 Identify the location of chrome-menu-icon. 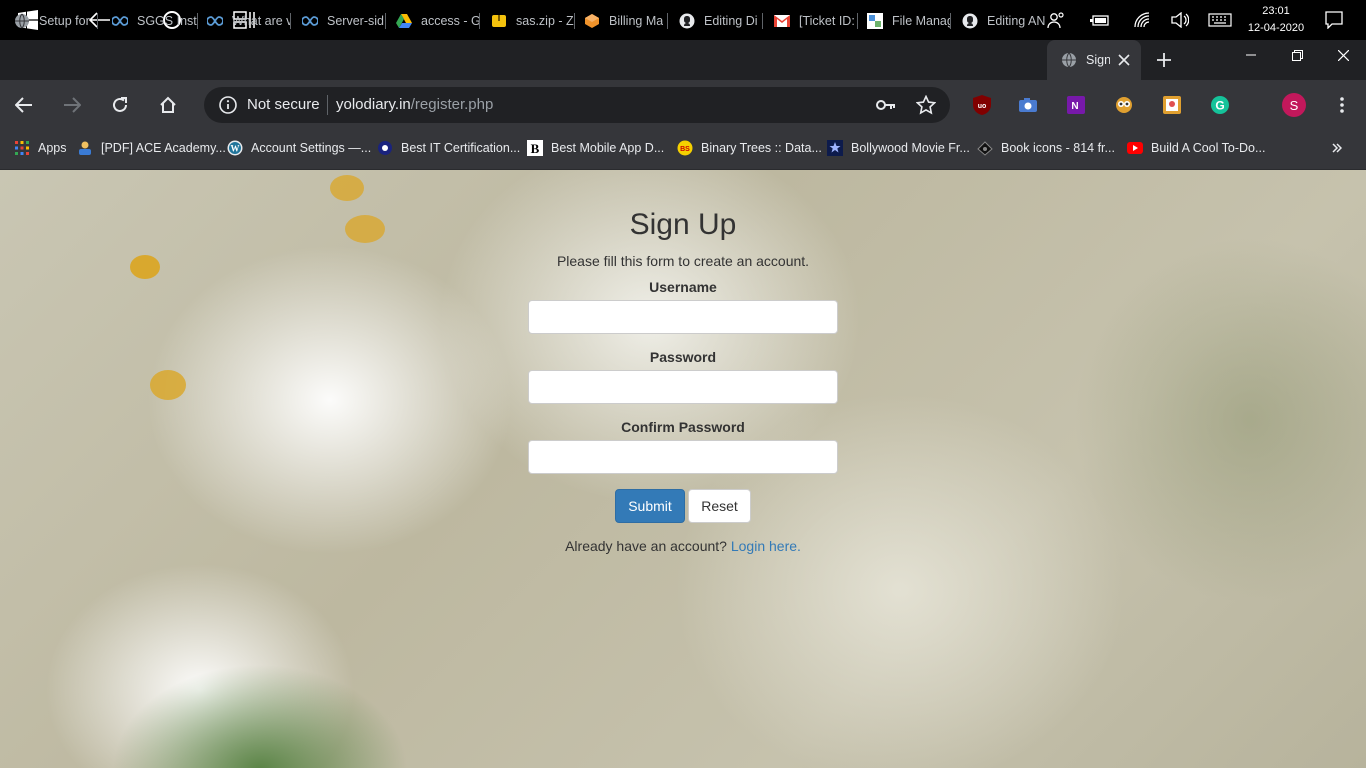
(1342, 105).